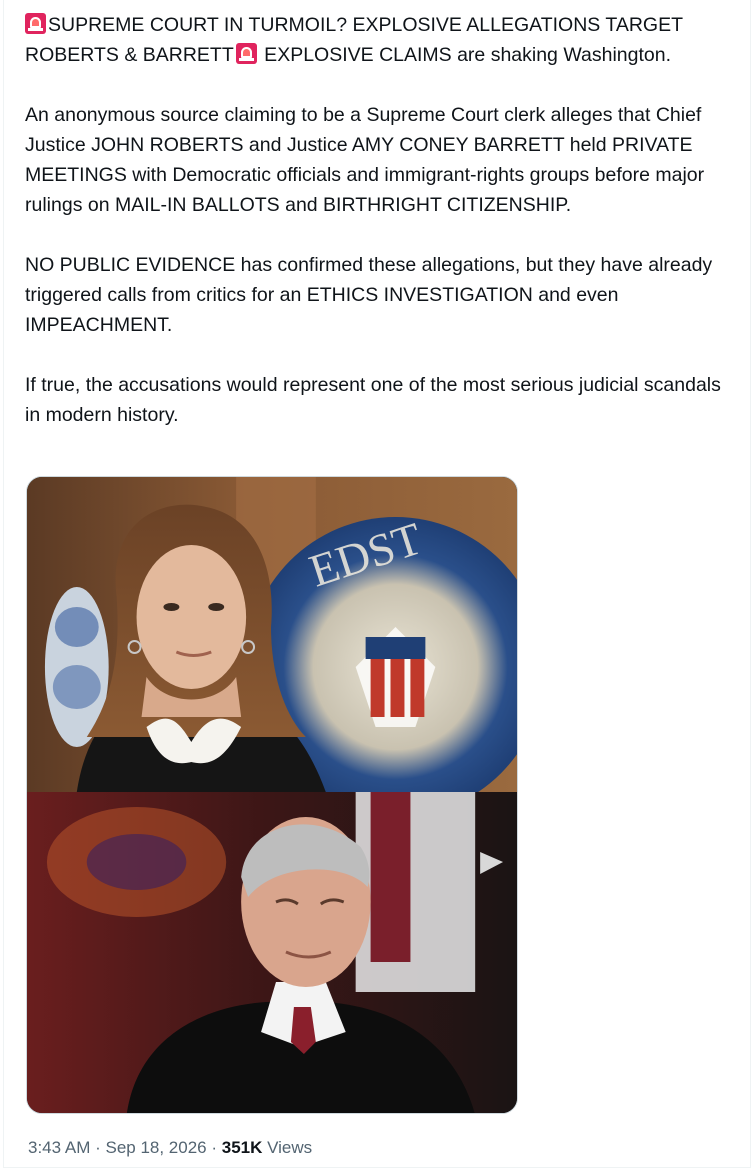 The width and height of the screenshot is (753, 1170). Describe the element at coordinates (59, 1147) in the screenshot. I see `post-time: 3:43 AM` at that location.